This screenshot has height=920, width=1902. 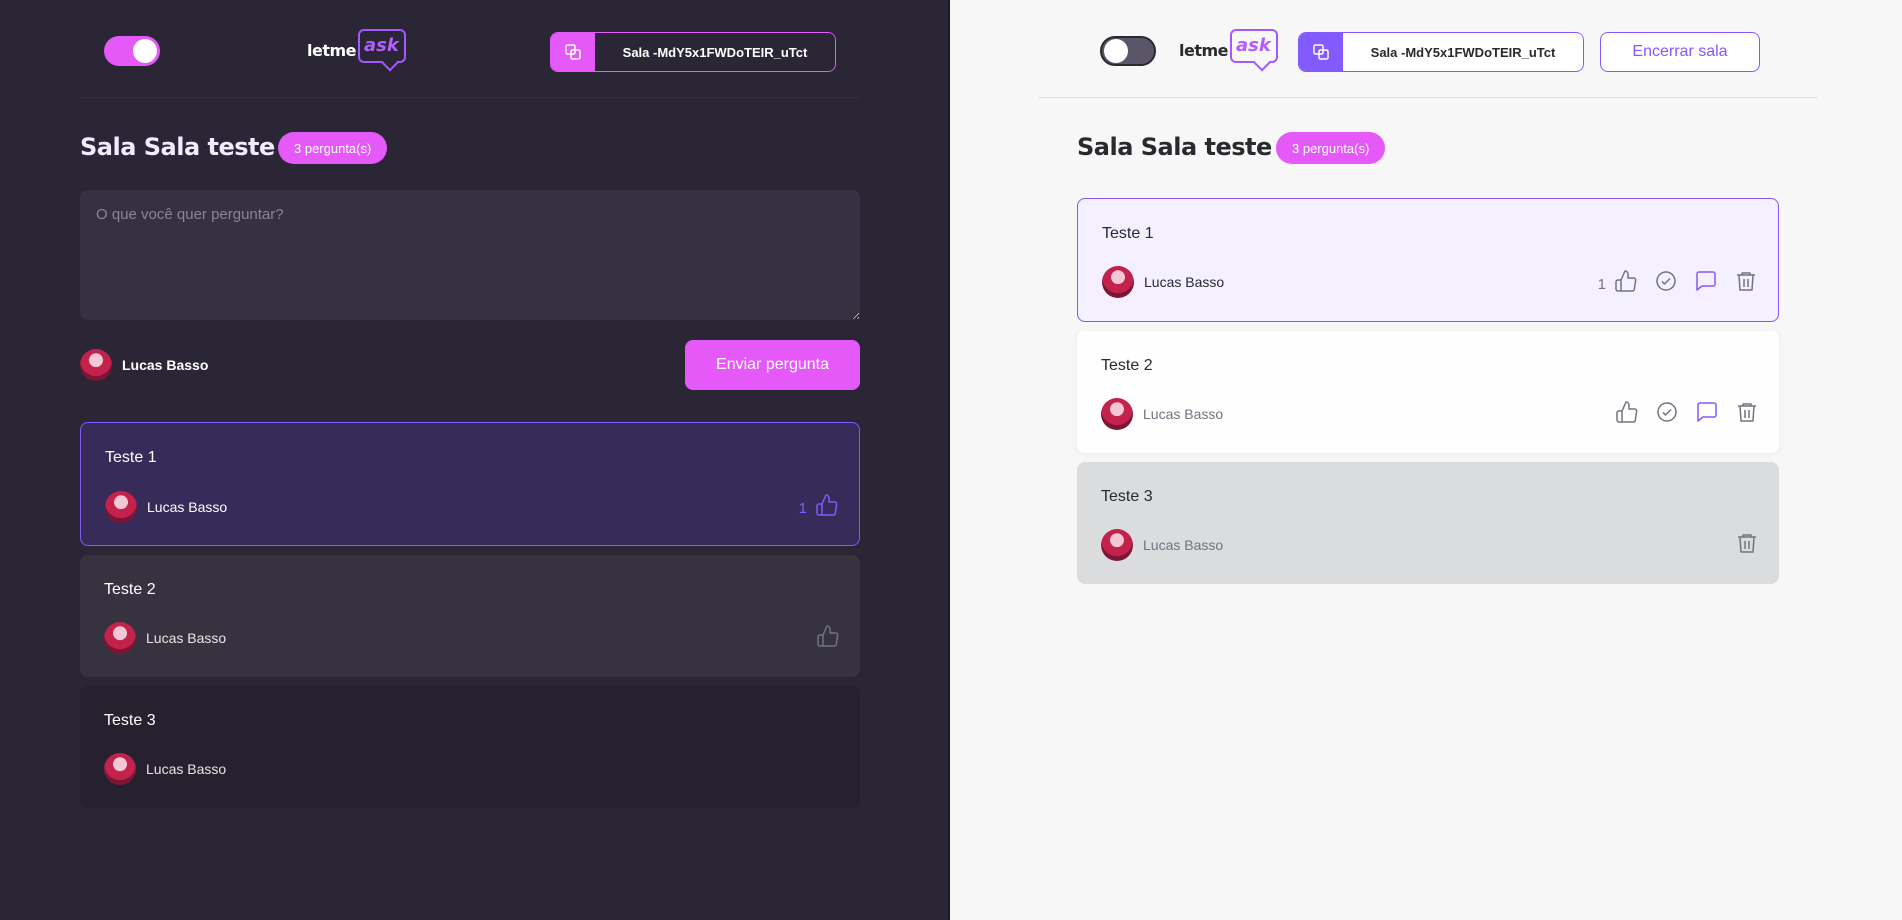 I want to click on current-user: Lucas Basso, so click(x=144, y=365).